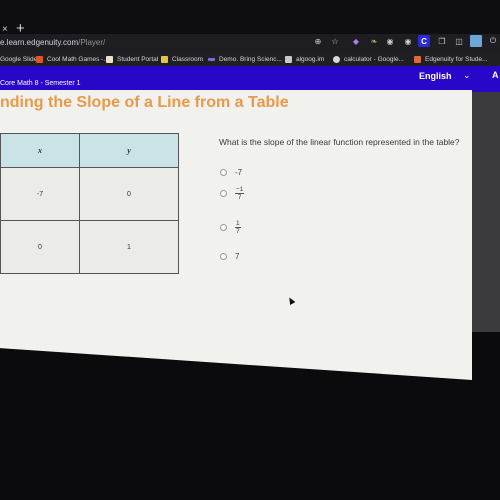 The width and height of the screenshot is (500, 500). I want to click on extension-leaf-icon: ❧, so click(374, 41).